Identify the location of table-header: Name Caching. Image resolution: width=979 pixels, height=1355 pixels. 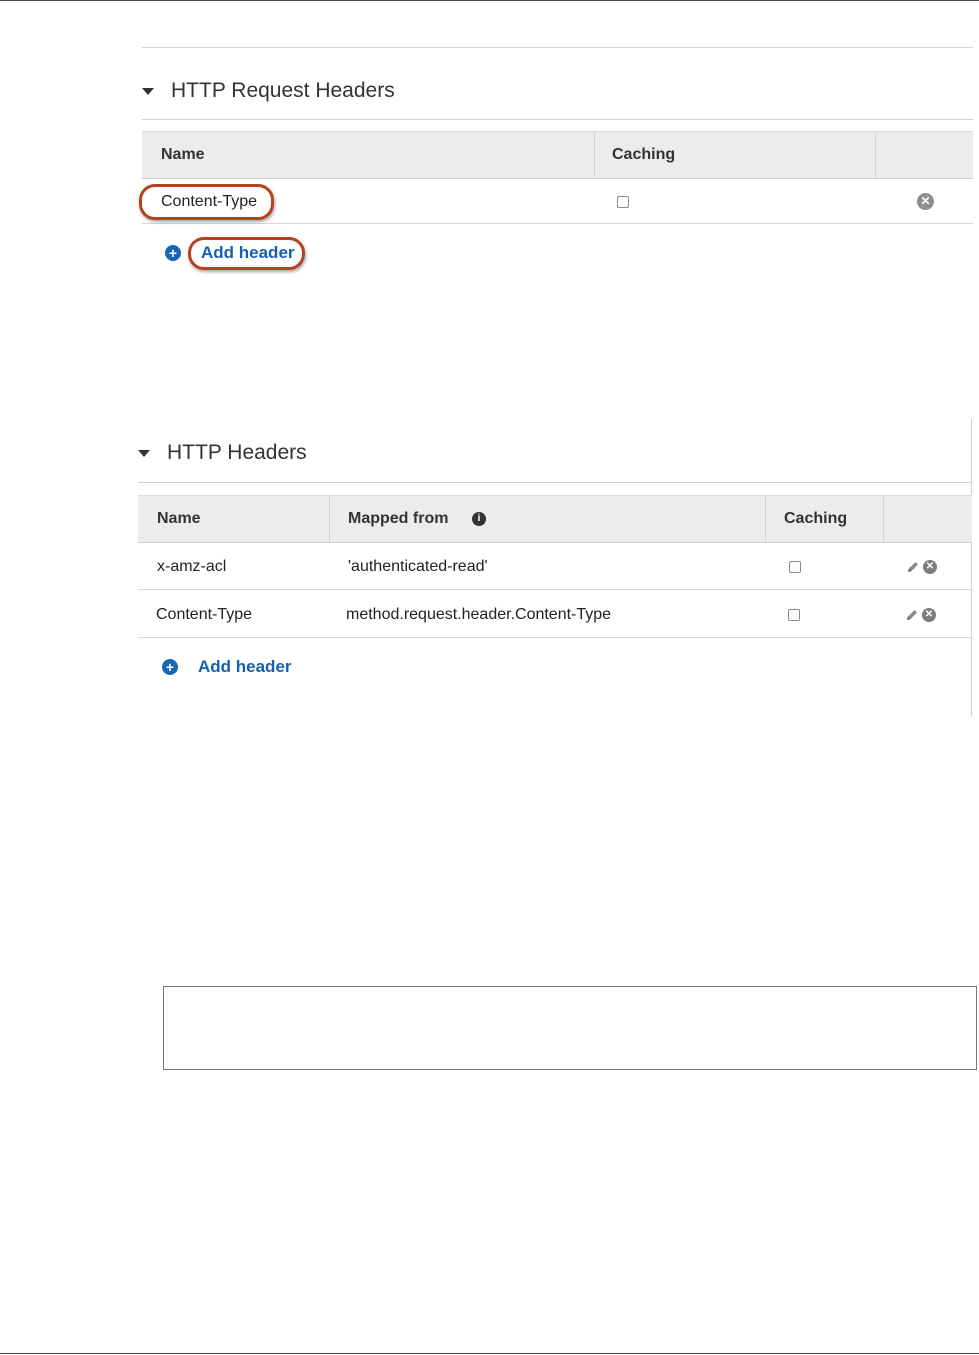
(557, 155).